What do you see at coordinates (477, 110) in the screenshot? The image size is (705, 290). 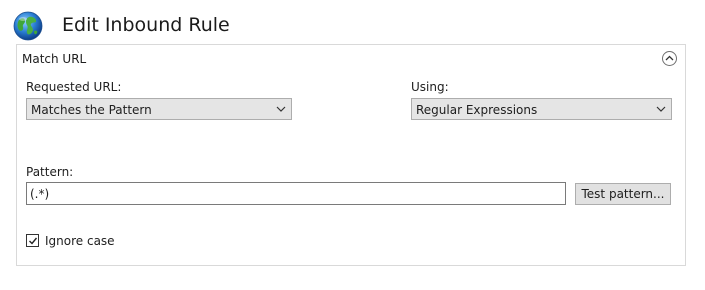 I see `using-value: Regular Expressions` at bounding box center [477, 110].